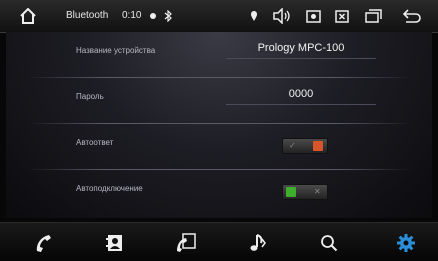 The width and height of the screenshot is (438, 261). What do you see at coordinates (219, 16) in the screenshot?
I see `status-bar: Bluetooth 0:10` at bounding box center [219, 16].